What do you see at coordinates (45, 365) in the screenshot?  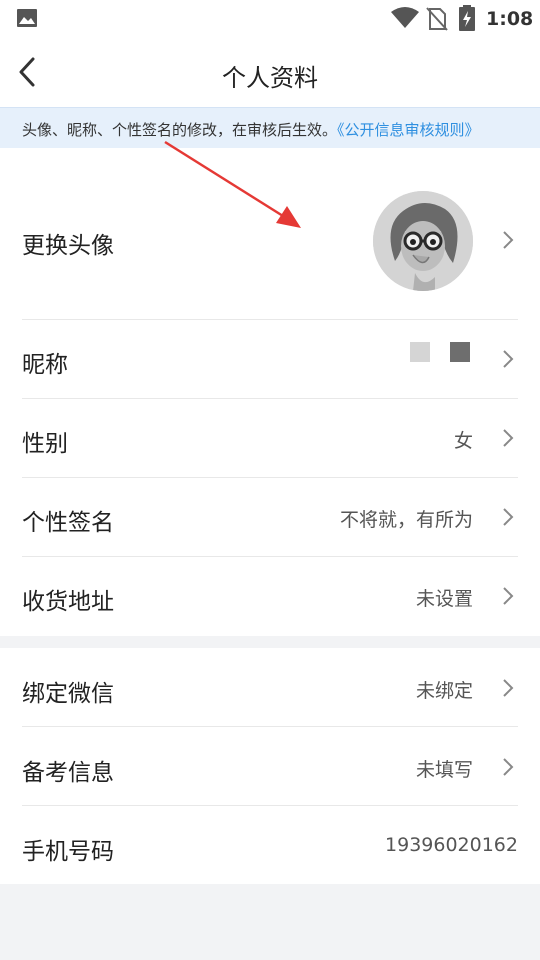 I see `nickname-label: 昵称` at bounding box center [45, 365].